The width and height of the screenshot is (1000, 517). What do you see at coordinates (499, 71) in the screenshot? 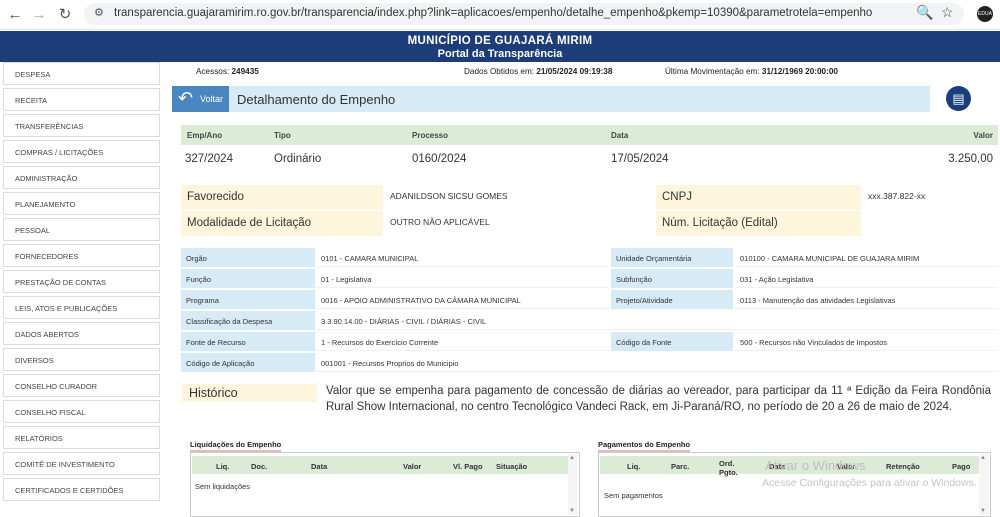
I see `obtained-label: Dados Obtidos em:` at bounding box center [499, 71].